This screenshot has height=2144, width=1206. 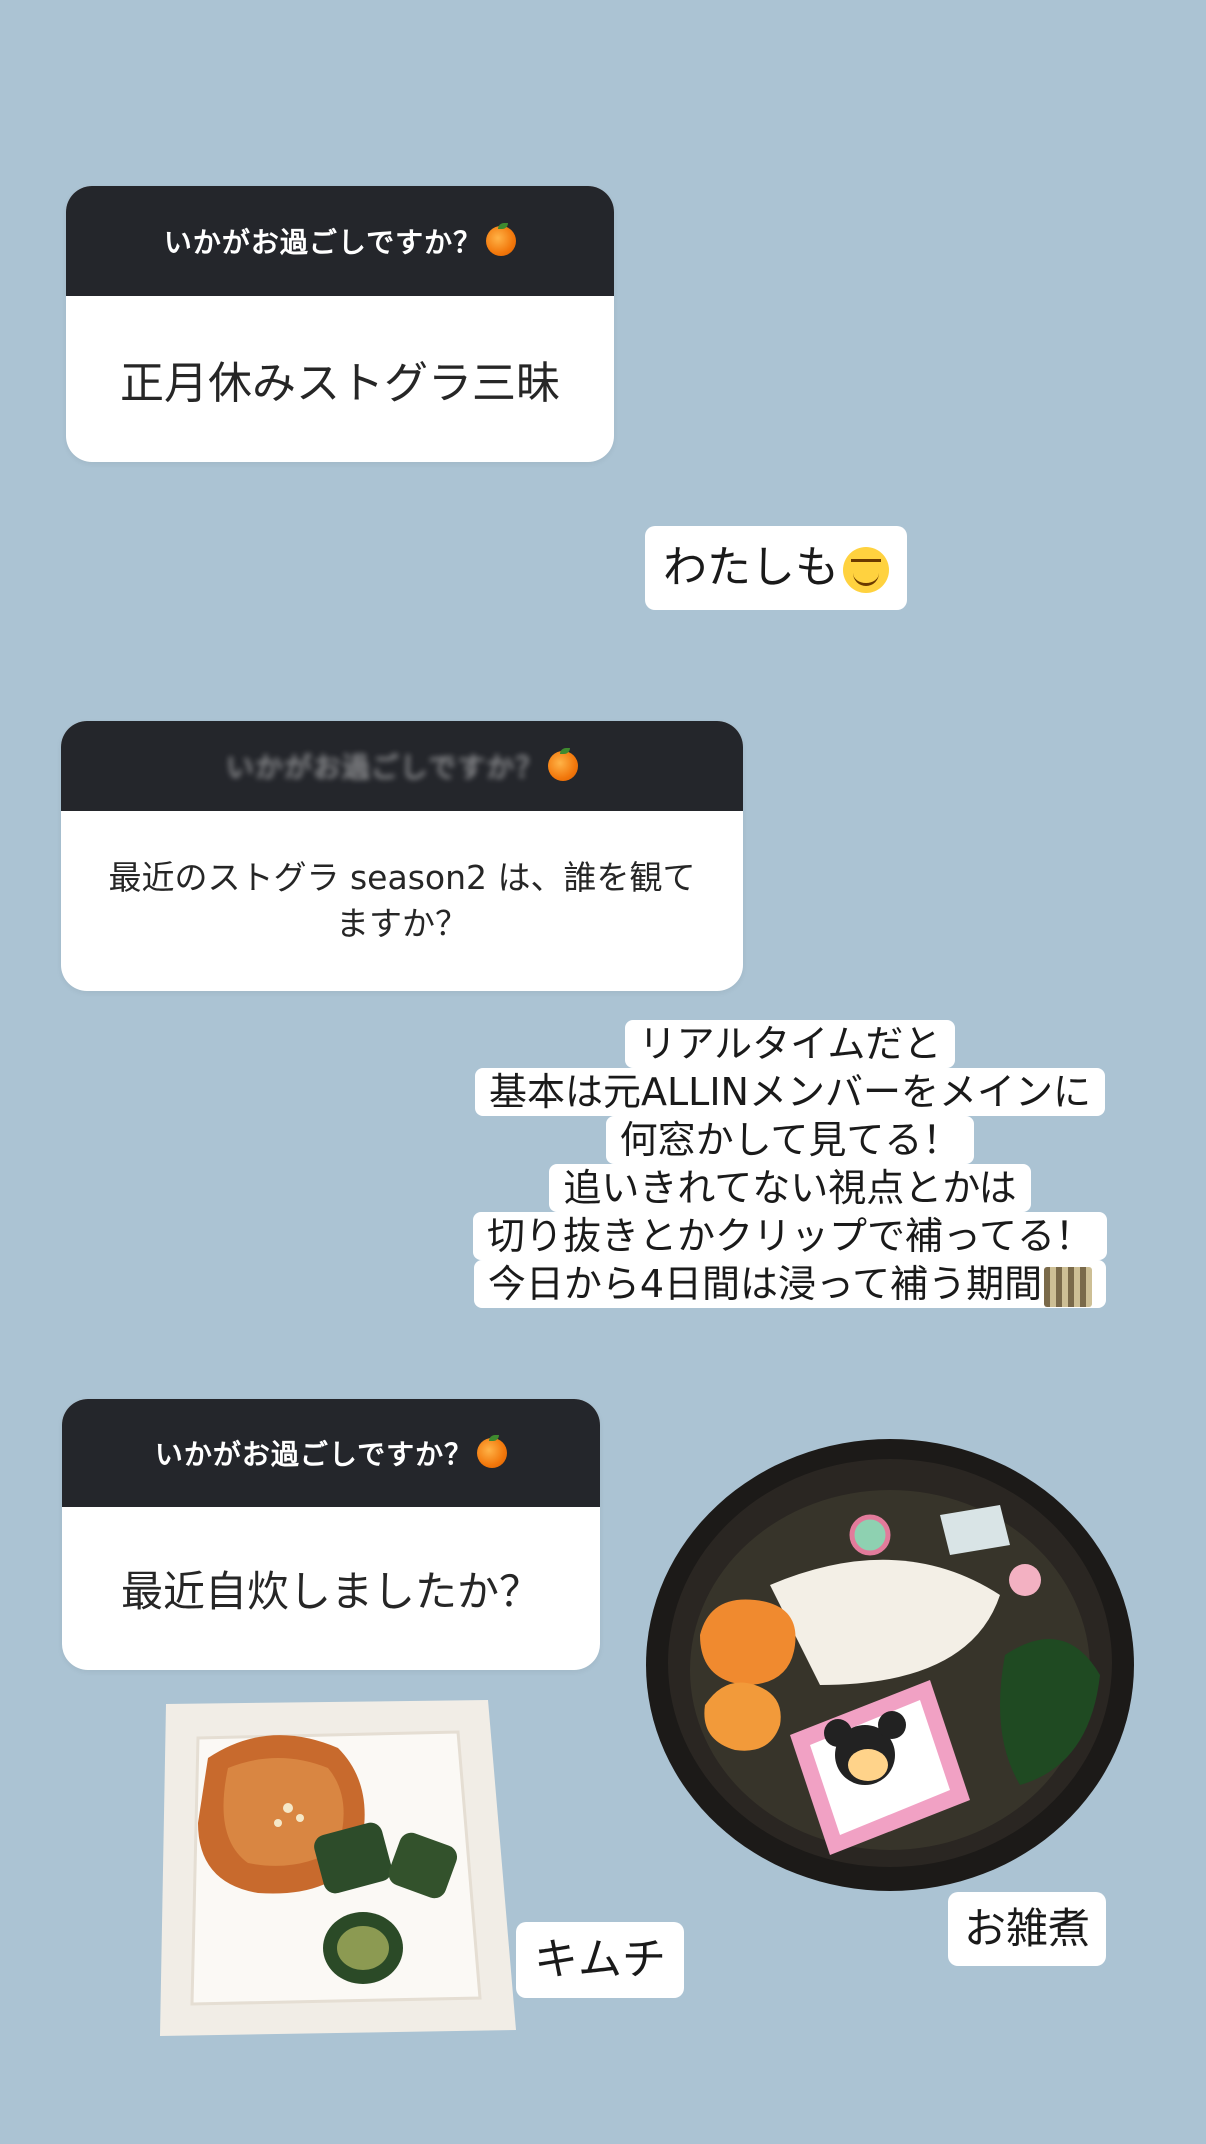 I want to click on reply-line: 追いきれてない視点とかは, so click(x=790, y=1188).